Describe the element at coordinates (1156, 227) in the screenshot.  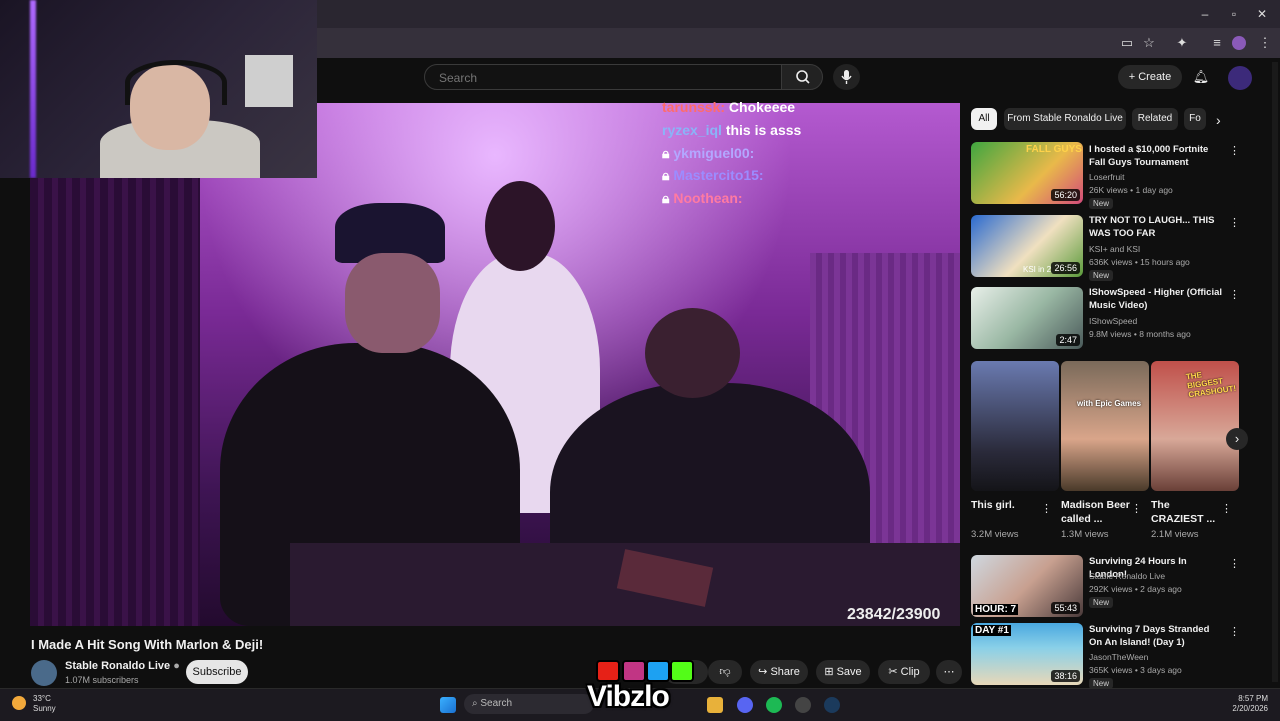
I see `video-title: TRY NOT TO LAUGH... THIS WAS TOO FAR` at that location.